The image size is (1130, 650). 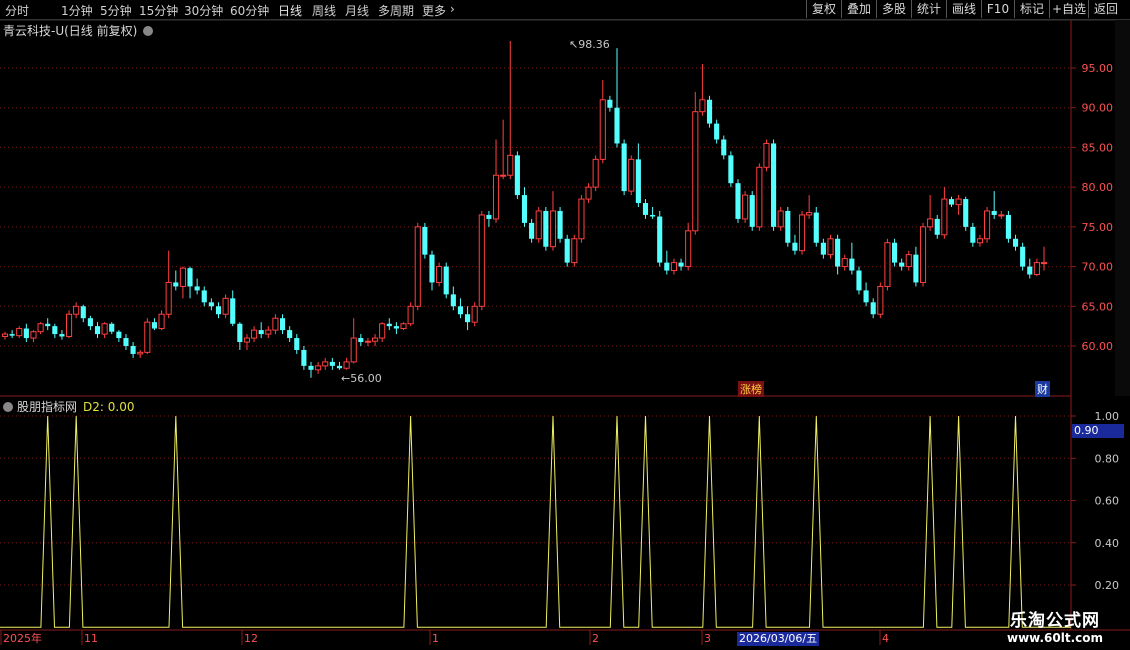 What do you see at coordinates (1107, 416) in the screenshot?
I see `indicator-tick-label: 1.00` at bounding box center [1107, 416].